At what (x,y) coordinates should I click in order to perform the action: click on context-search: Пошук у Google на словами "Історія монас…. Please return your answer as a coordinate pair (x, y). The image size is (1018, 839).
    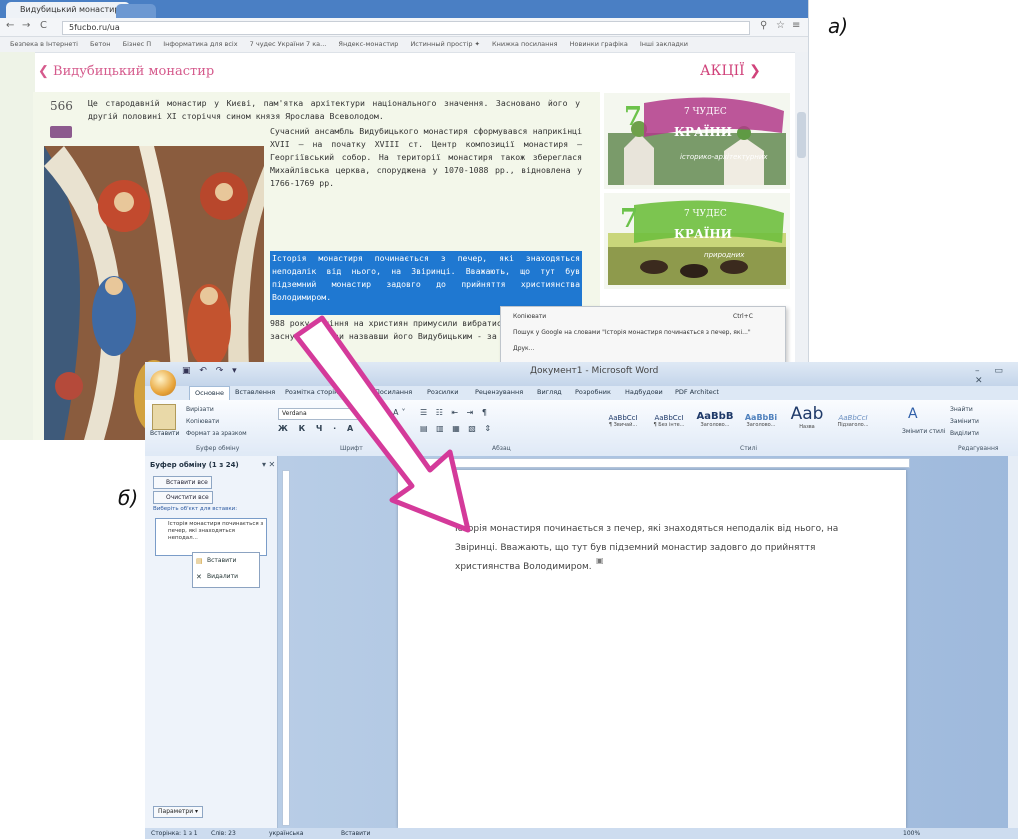
    Looking at the image, I should click on (643, 332).